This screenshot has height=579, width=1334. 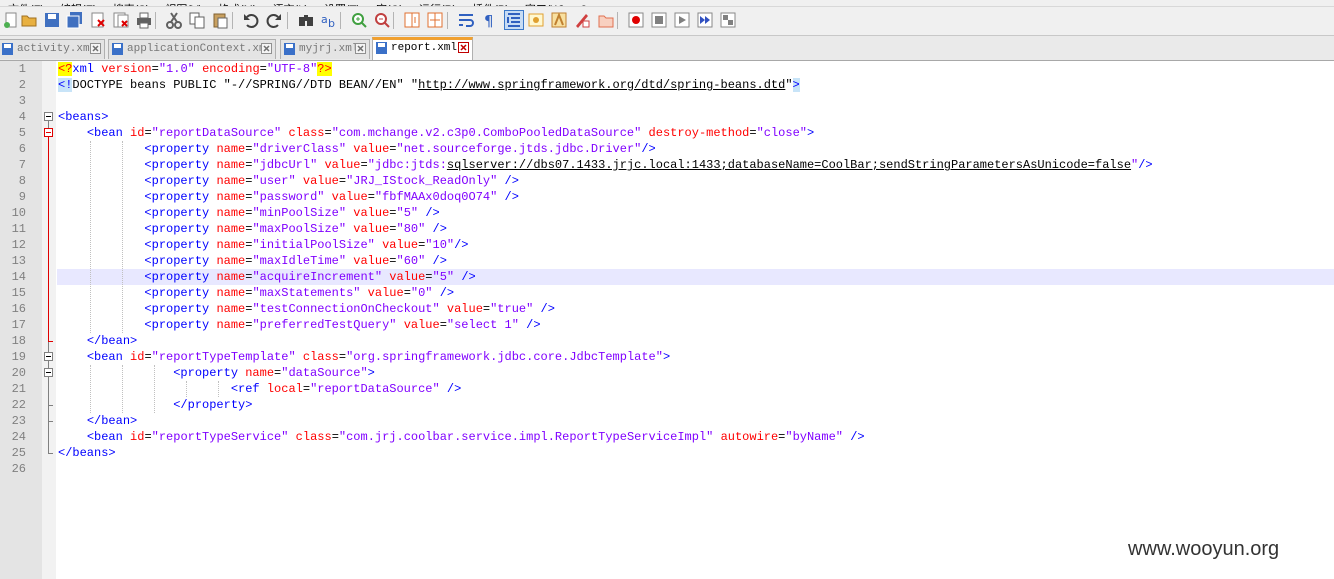 I want to click on zoom-in-button, so click(x=359, y=20).